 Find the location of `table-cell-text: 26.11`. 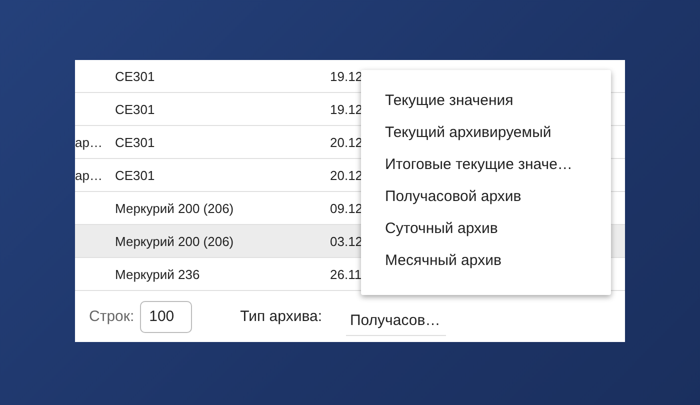

table-cell-text: 26.11 is located at coordinates (346, 274).